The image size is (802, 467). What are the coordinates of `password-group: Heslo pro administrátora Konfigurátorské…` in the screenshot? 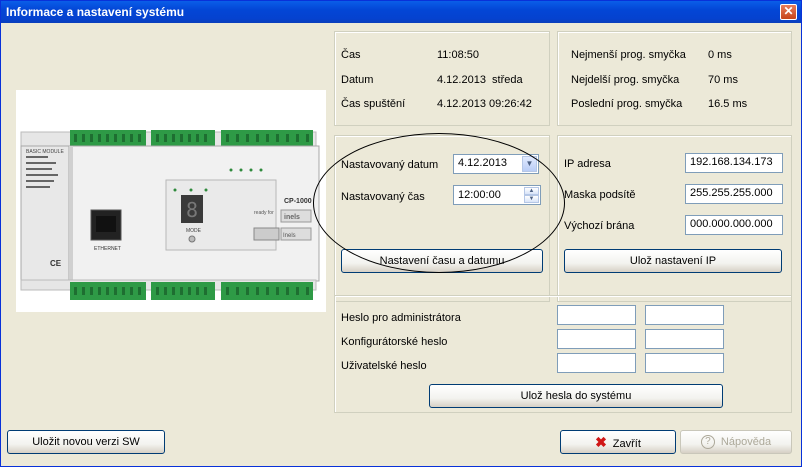 It's located at (563, 354).